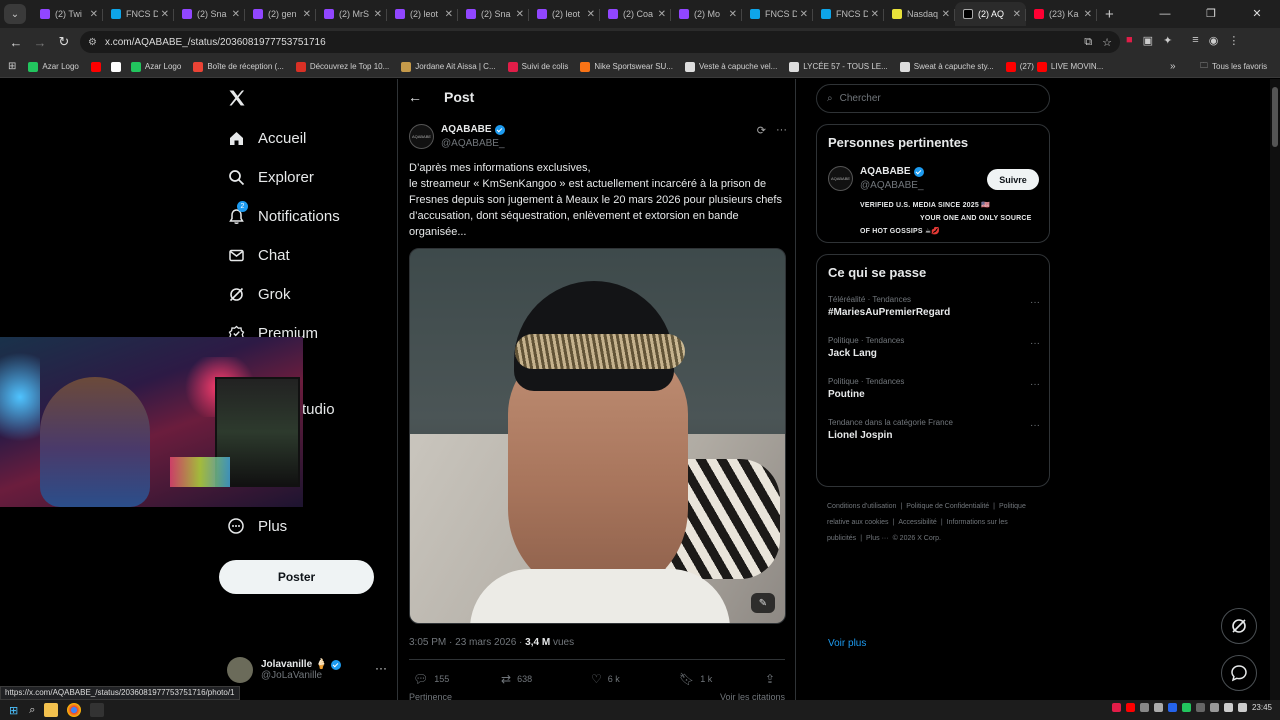 The width and height of the screenshot is (1280, 720). Describe the element at coordinates (516, 679) in the screenshot. I see `repost-button: ⇄ 638` at that location.